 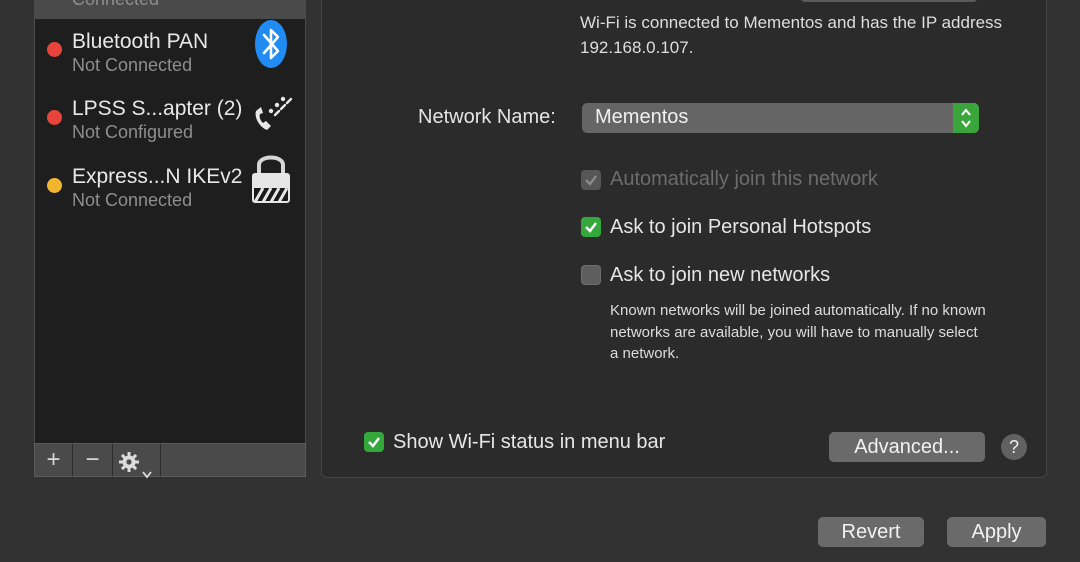 I want to click on popup-arrows-icon, so click(x=966, y=118).